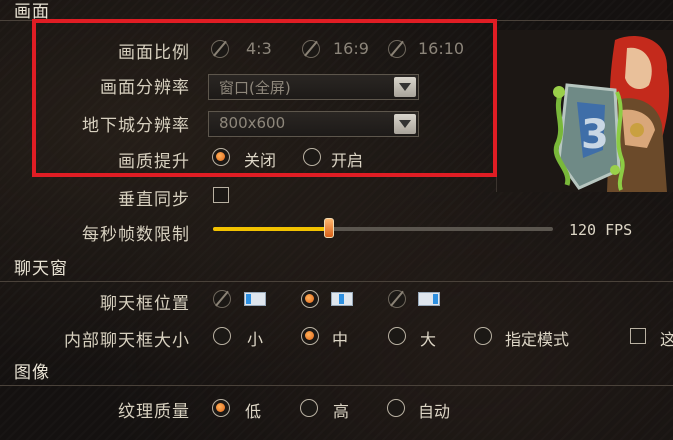 Image resolution: width=673 pixels, height=440 pixels. I want to click on chat-size-custom-label: 指定模式, so click(537, 339).